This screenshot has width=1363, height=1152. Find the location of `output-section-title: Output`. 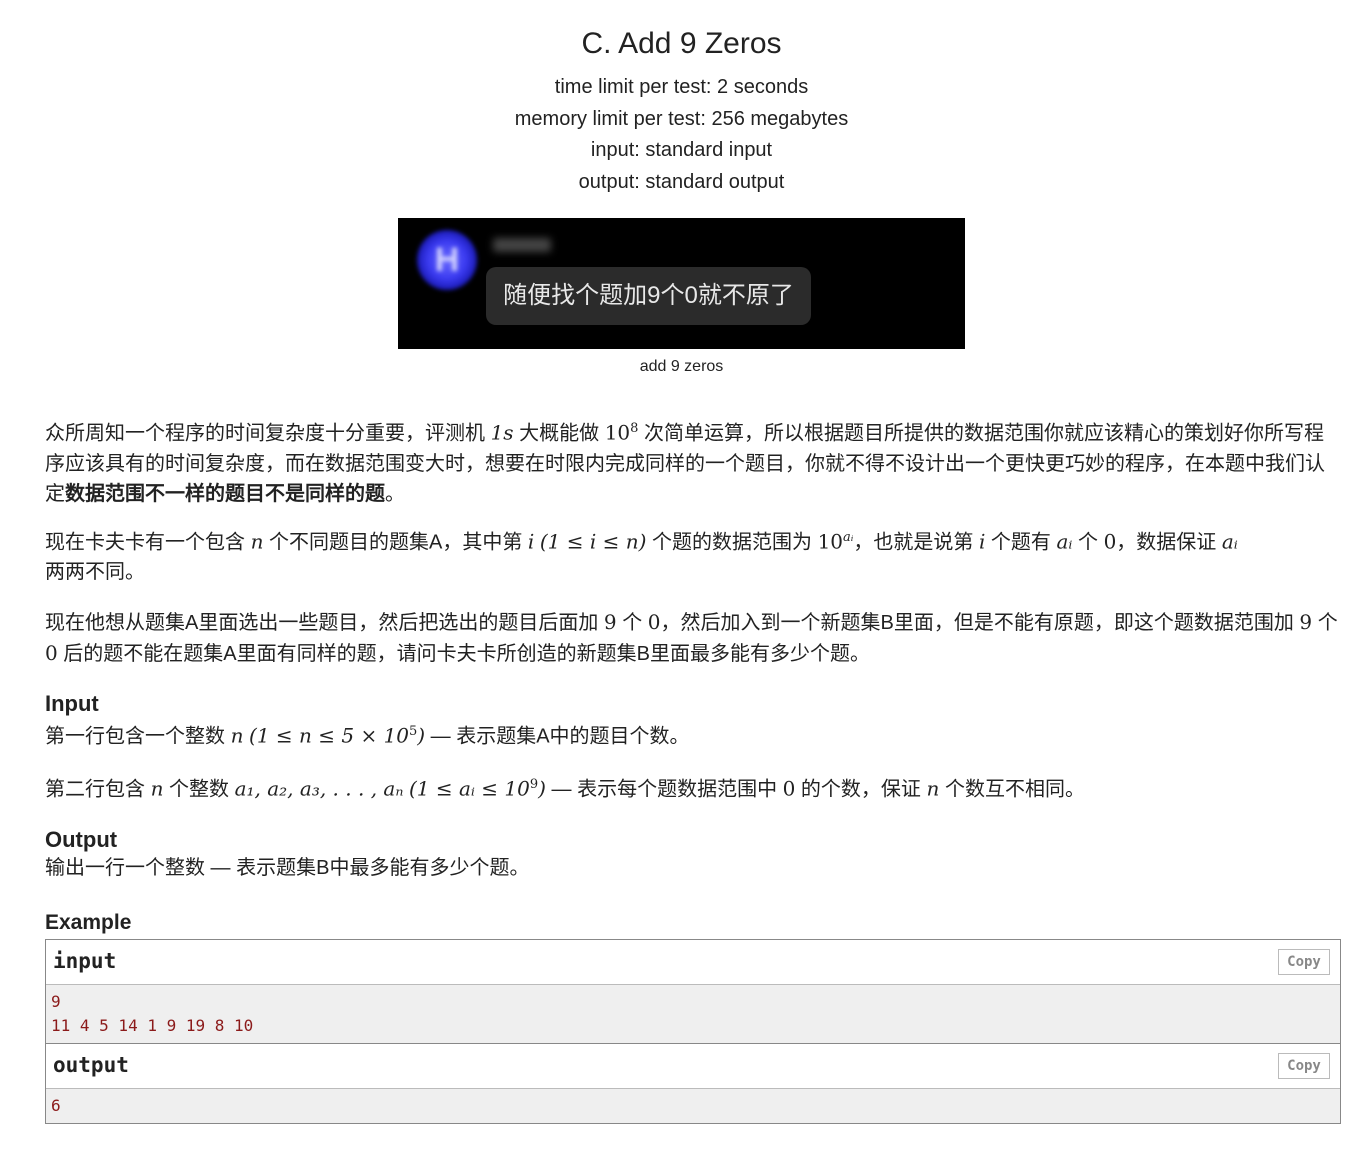

output-section-title: Output is located at coordinates (81, 839).